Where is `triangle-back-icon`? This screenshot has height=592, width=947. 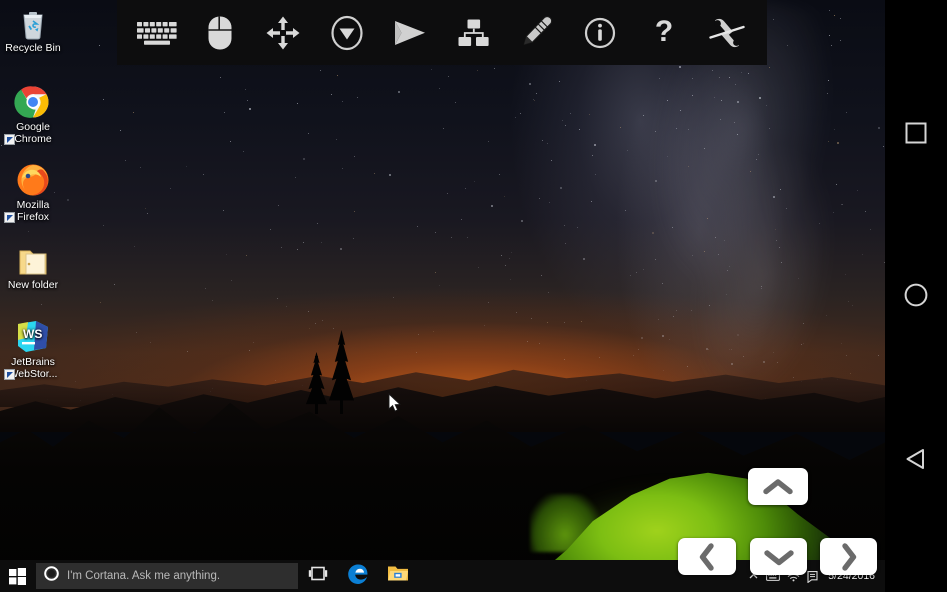 triangle-back-icon is located at coordinates (915, 459).